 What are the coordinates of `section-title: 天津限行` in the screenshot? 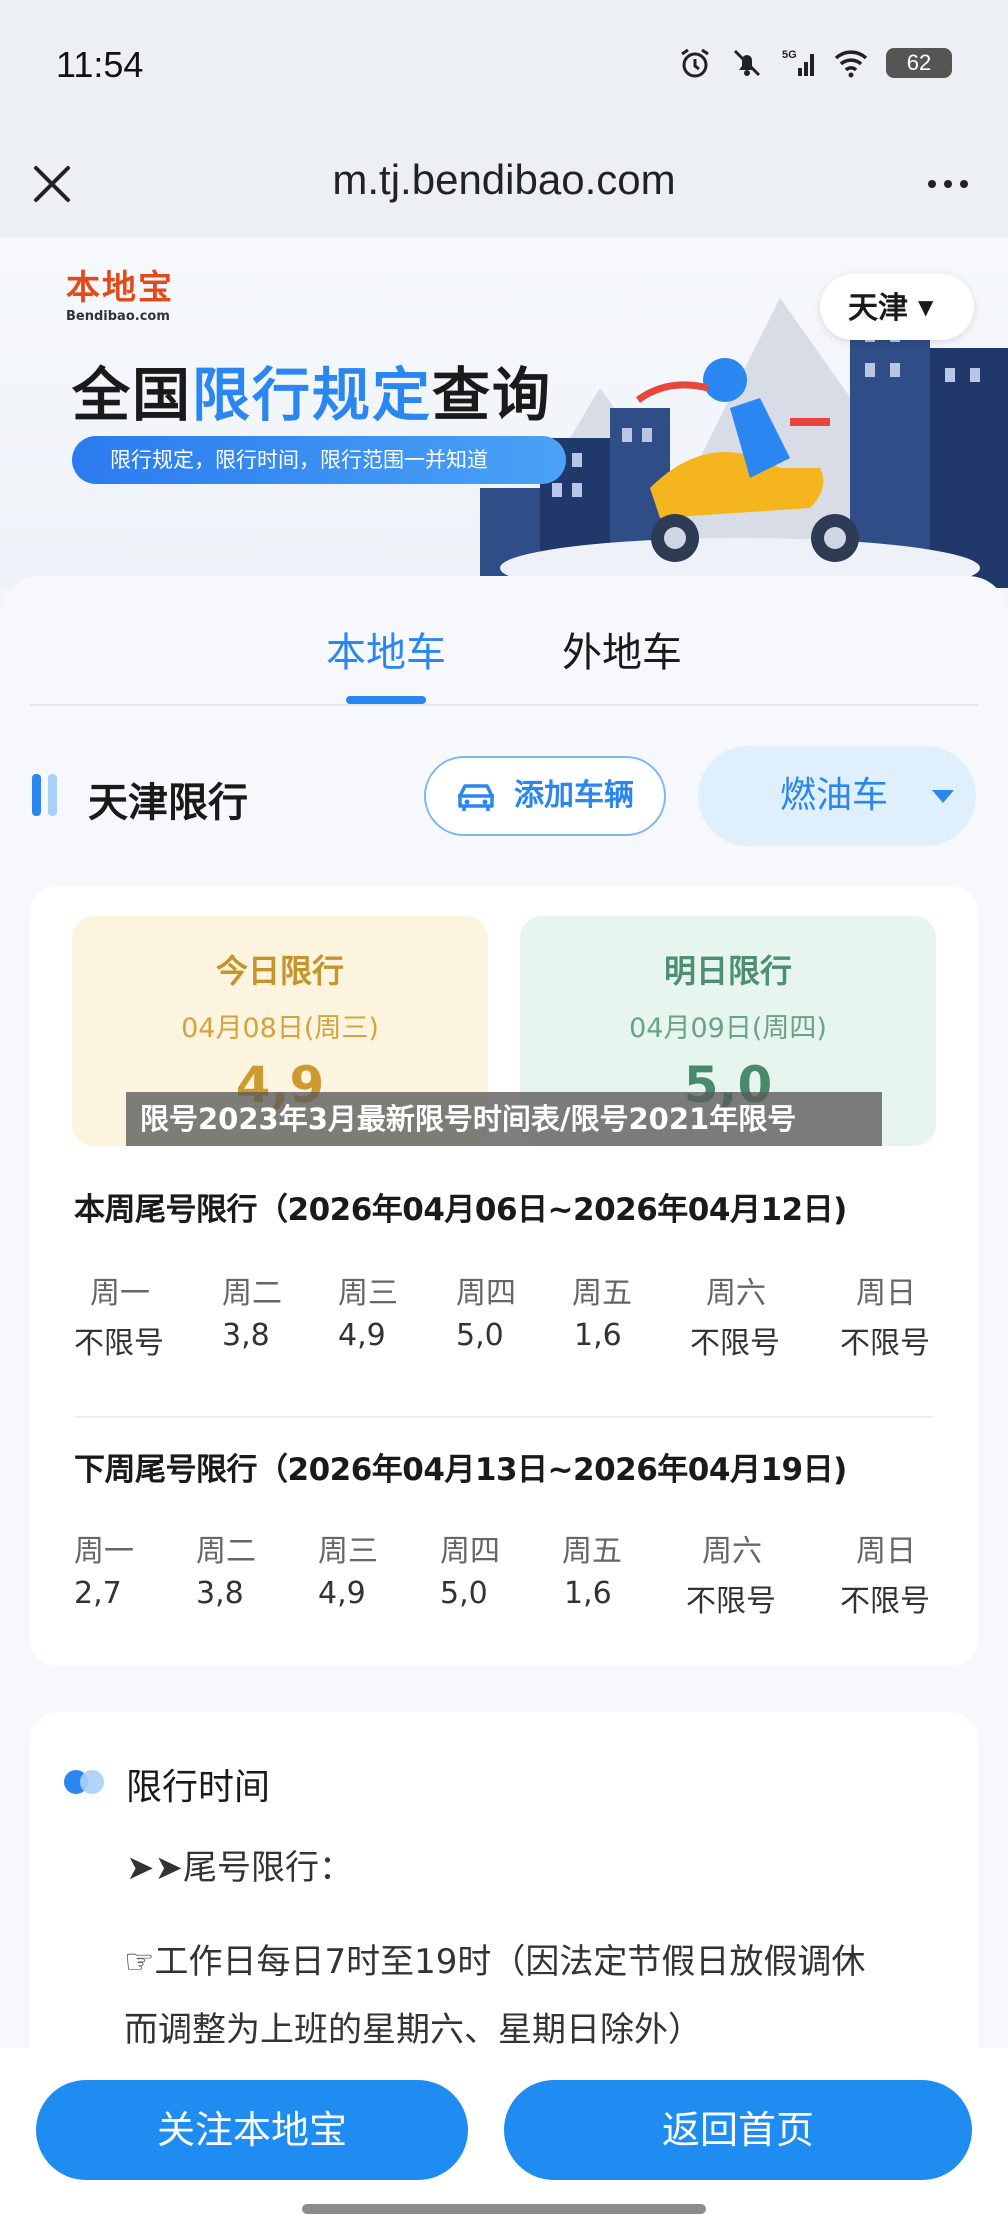 It's located at (168, 803).